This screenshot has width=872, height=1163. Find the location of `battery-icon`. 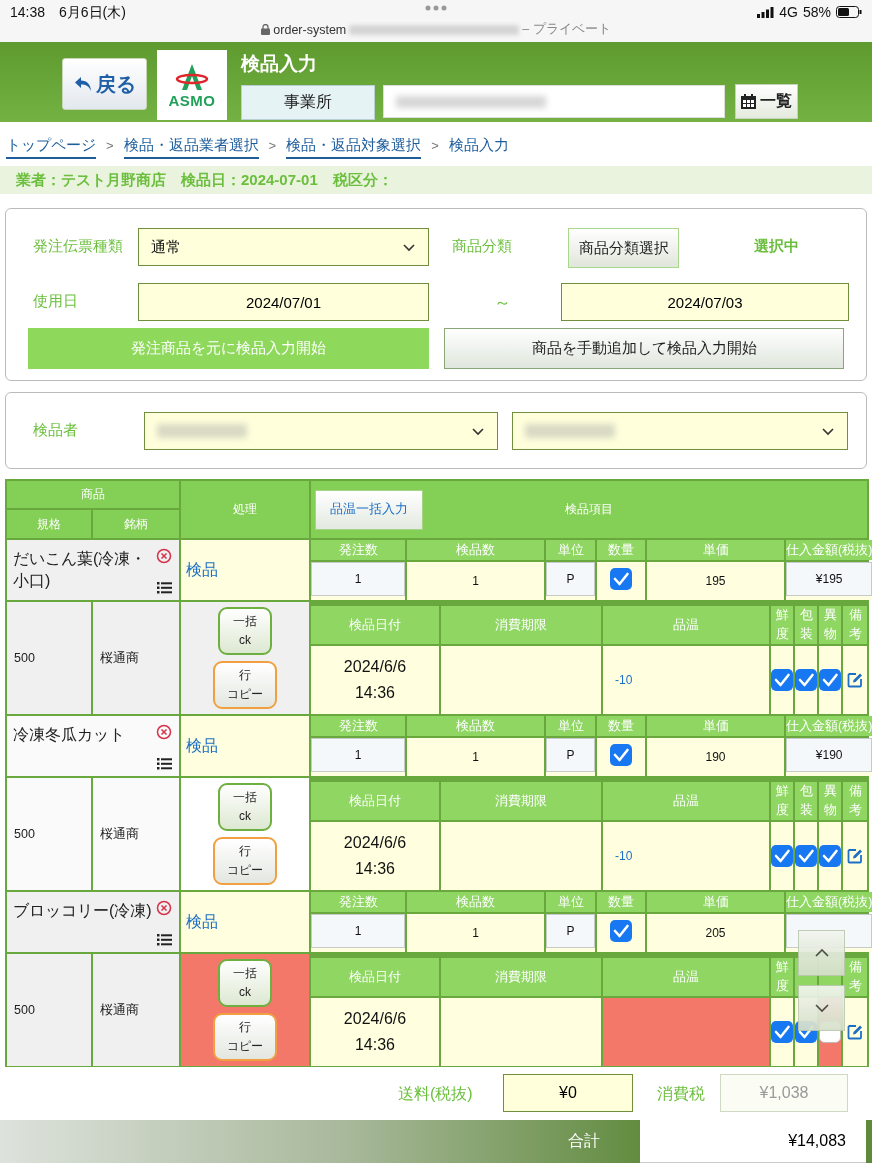

battery-icon is located at coordinates (849, 12).